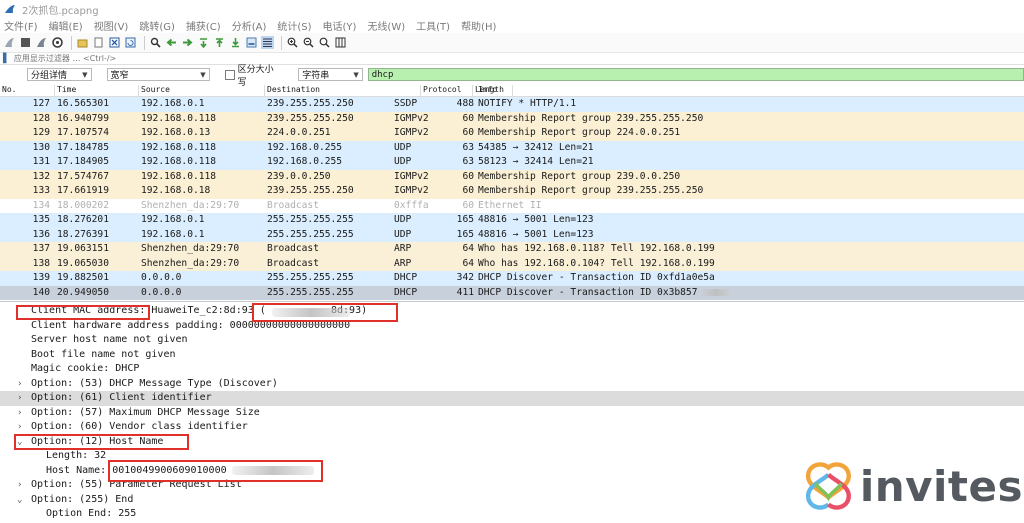 The width and height of the screenshot is (1024, 523). I want to click on packet-destination-cell: 255.255.255.255, so click(310, 277).